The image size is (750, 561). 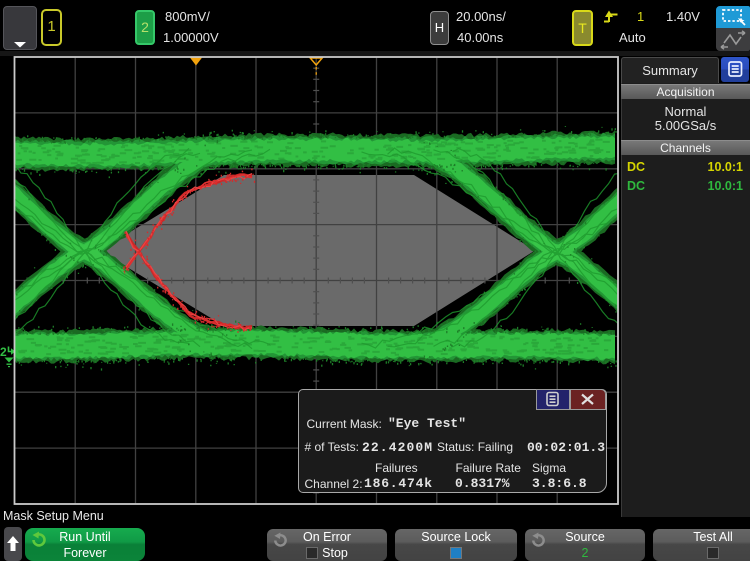 I want to click on svg-text: 2, so click(x=3, y=352).